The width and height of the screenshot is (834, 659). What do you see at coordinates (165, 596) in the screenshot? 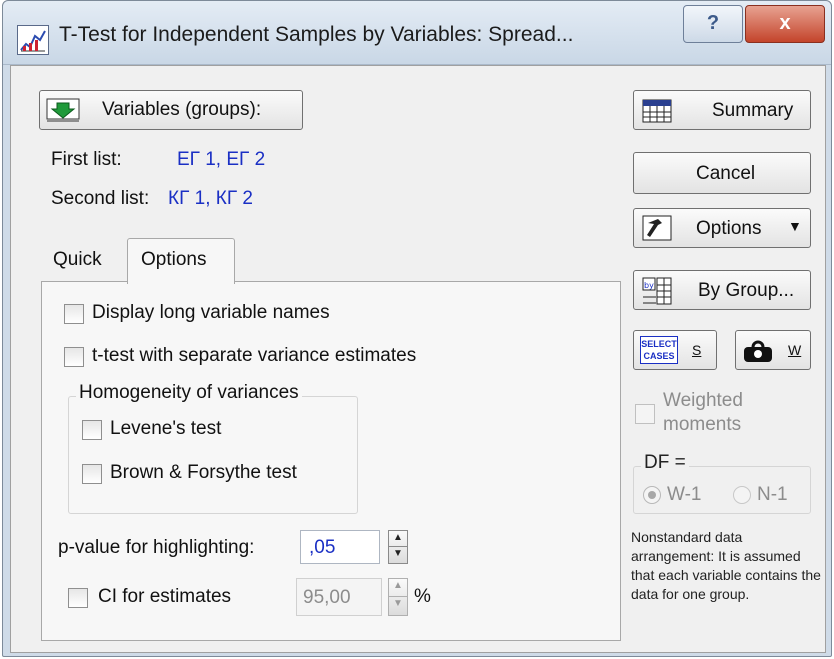
I see `ci-label: CI for estimates` at bounding box center [165, 596].